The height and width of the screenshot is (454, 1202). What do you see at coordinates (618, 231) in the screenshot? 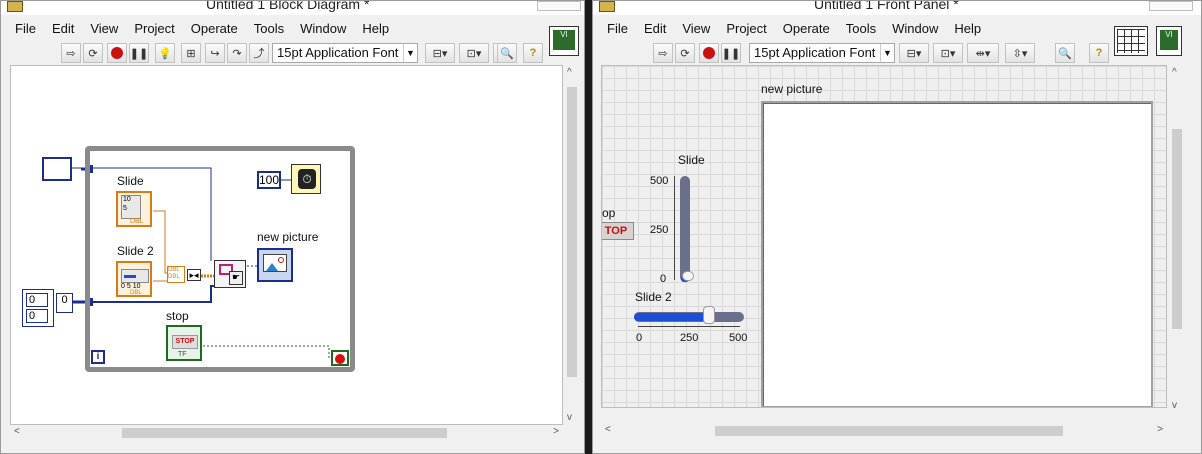
I see `stop-button: TOP` at bounding box center [618, 231].